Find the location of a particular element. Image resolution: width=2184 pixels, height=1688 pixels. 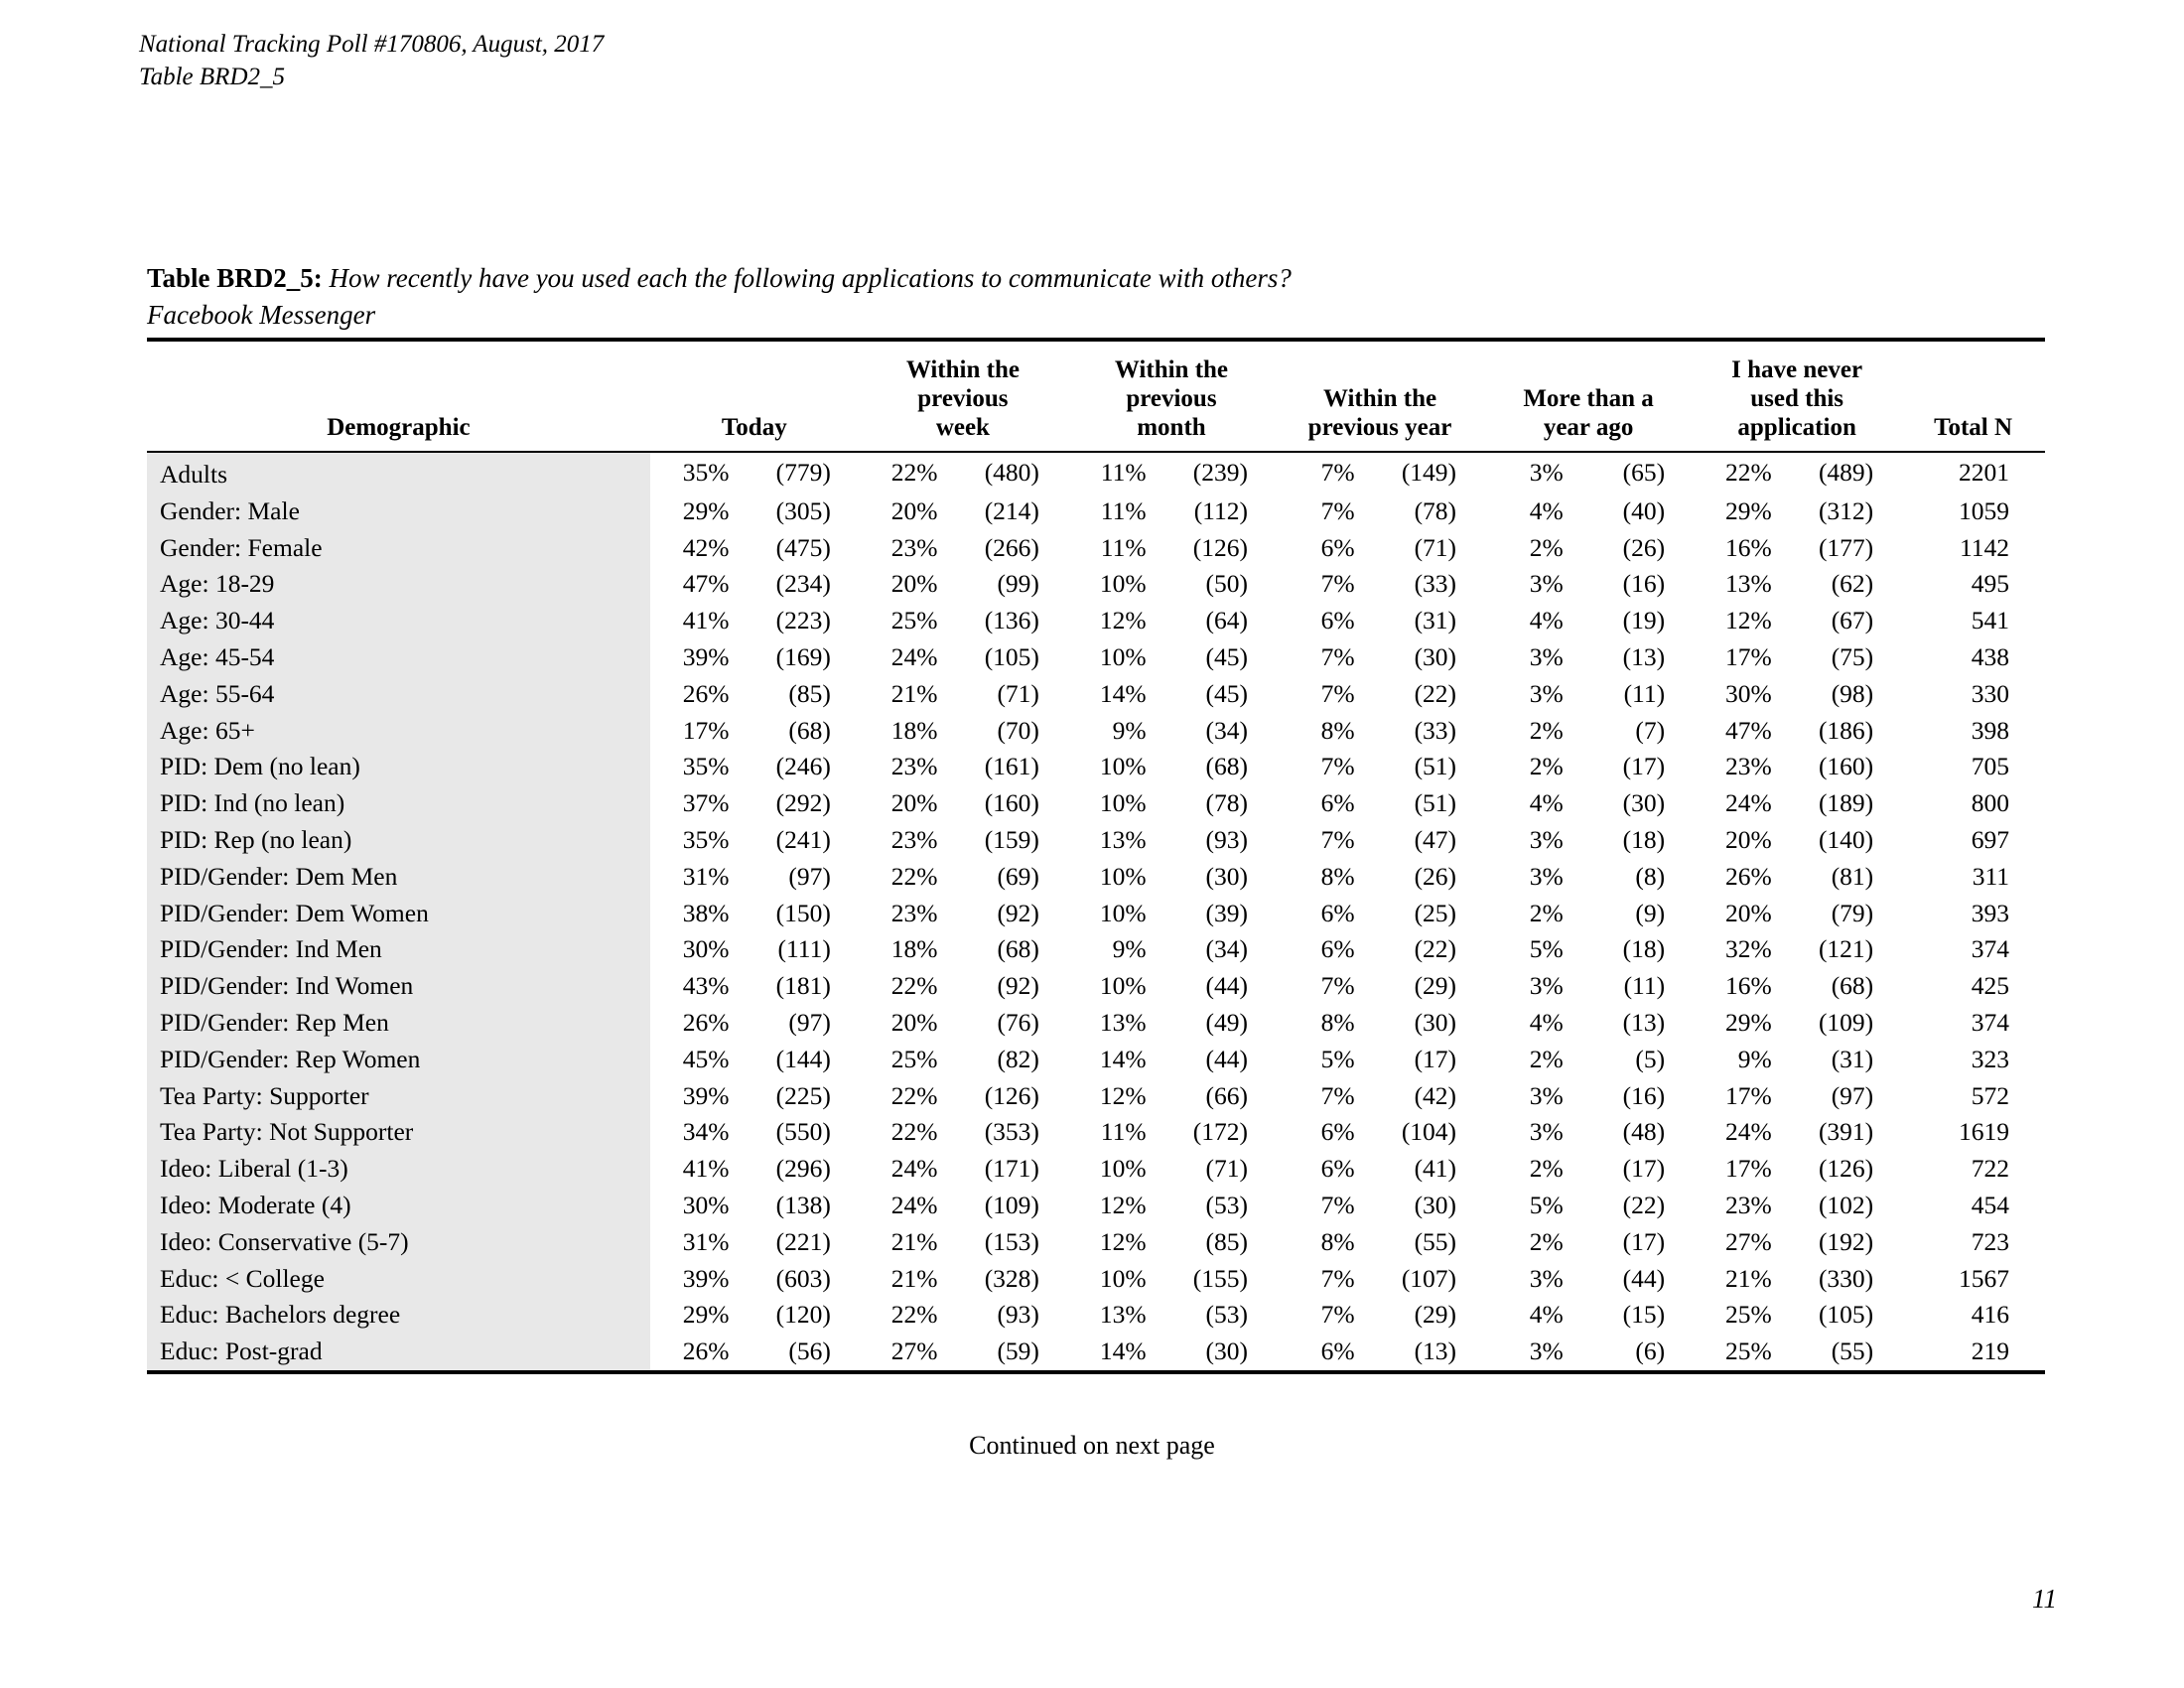

cell-count: (29) is located at coordinates (1435, 986).